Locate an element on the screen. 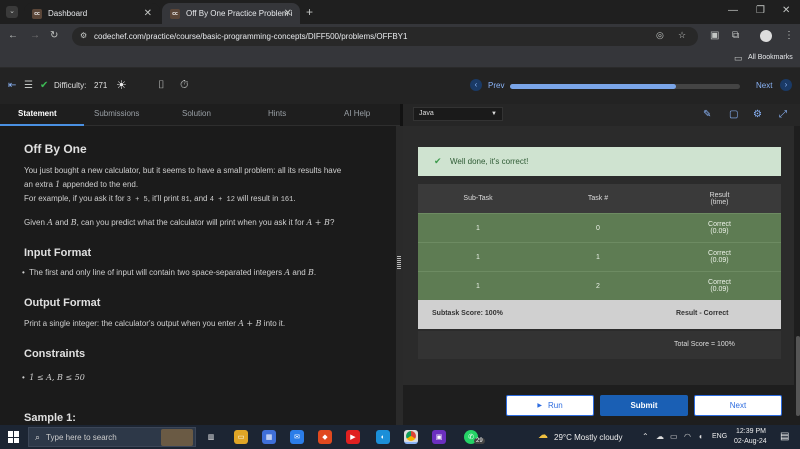  notifications-icon: ▤ is located at coordinates (784, 436).